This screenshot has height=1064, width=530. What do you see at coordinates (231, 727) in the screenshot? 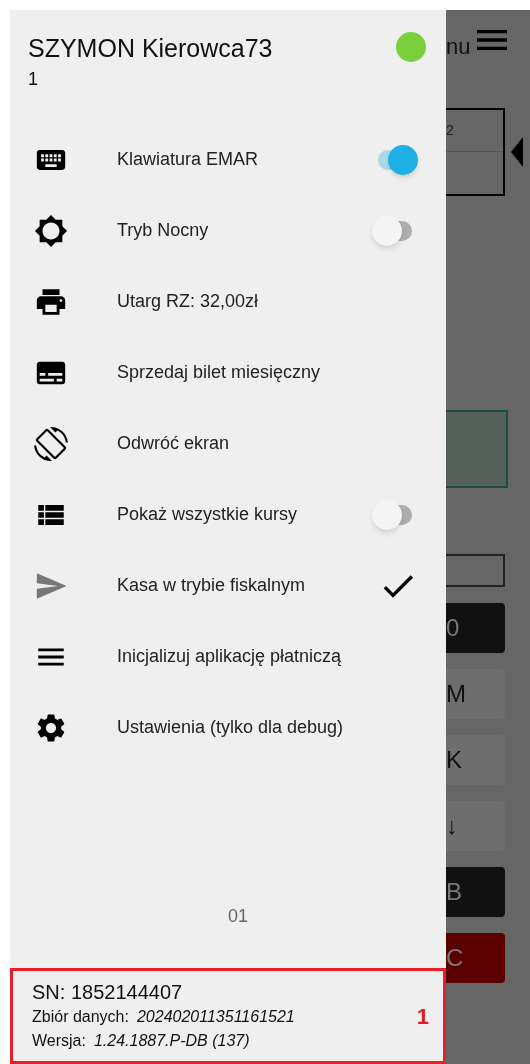
I see `menu-item-label: Ustawienia (tylko dla debug)` at bounding box center [231, 727].